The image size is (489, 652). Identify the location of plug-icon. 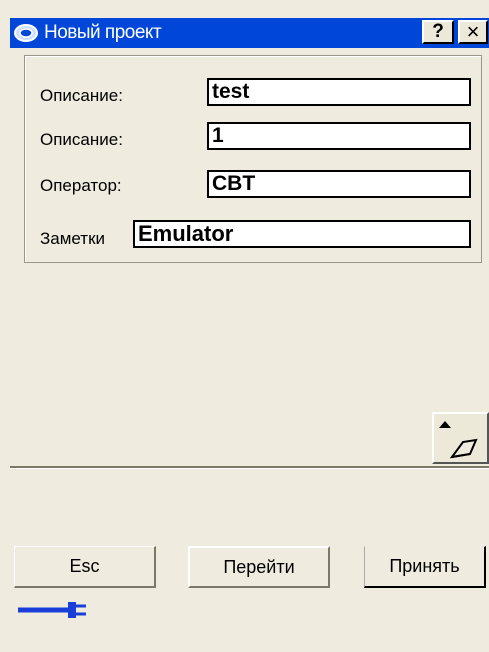
(52, 610).